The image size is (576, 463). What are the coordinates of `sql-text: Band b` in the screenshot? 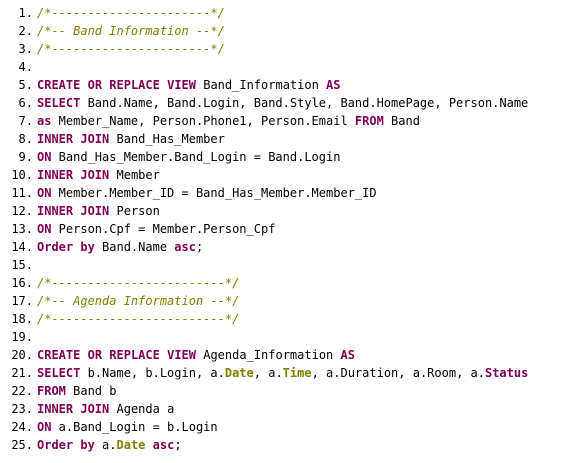 It's located at (91, 391).